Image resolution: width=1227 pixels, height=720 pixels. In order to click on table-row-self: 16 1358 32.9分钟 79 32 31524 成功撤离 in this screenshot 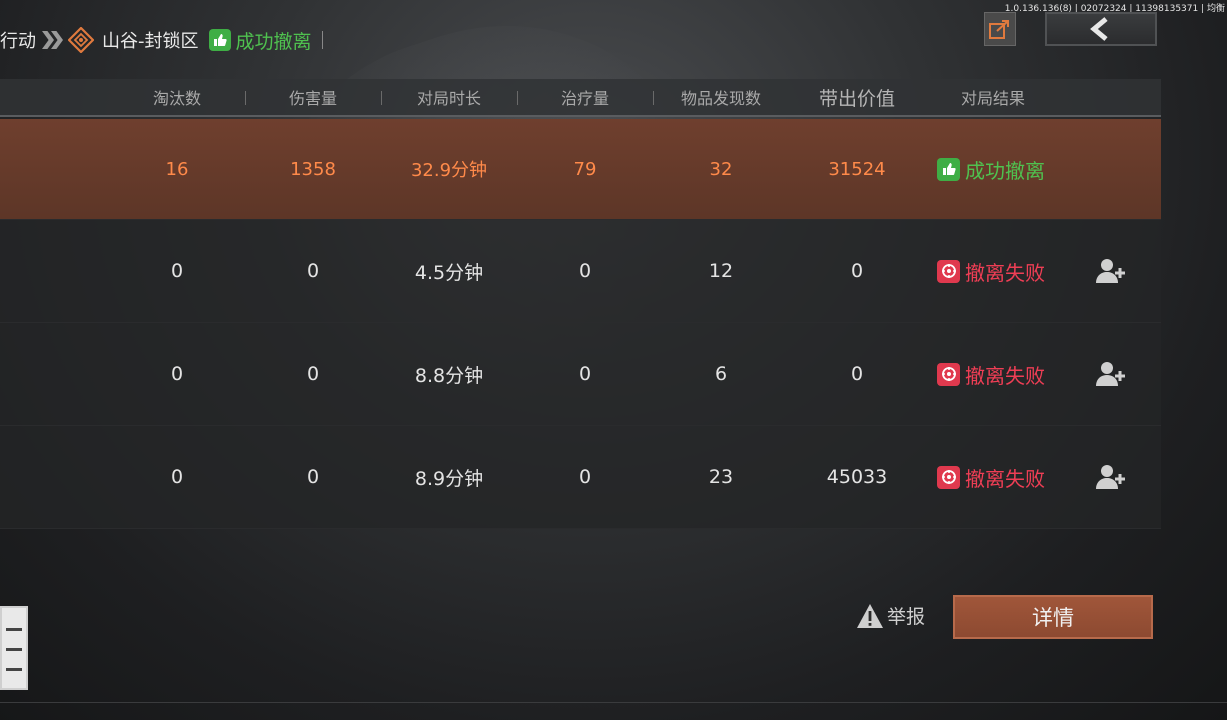, I will do `click(580, 169)`.